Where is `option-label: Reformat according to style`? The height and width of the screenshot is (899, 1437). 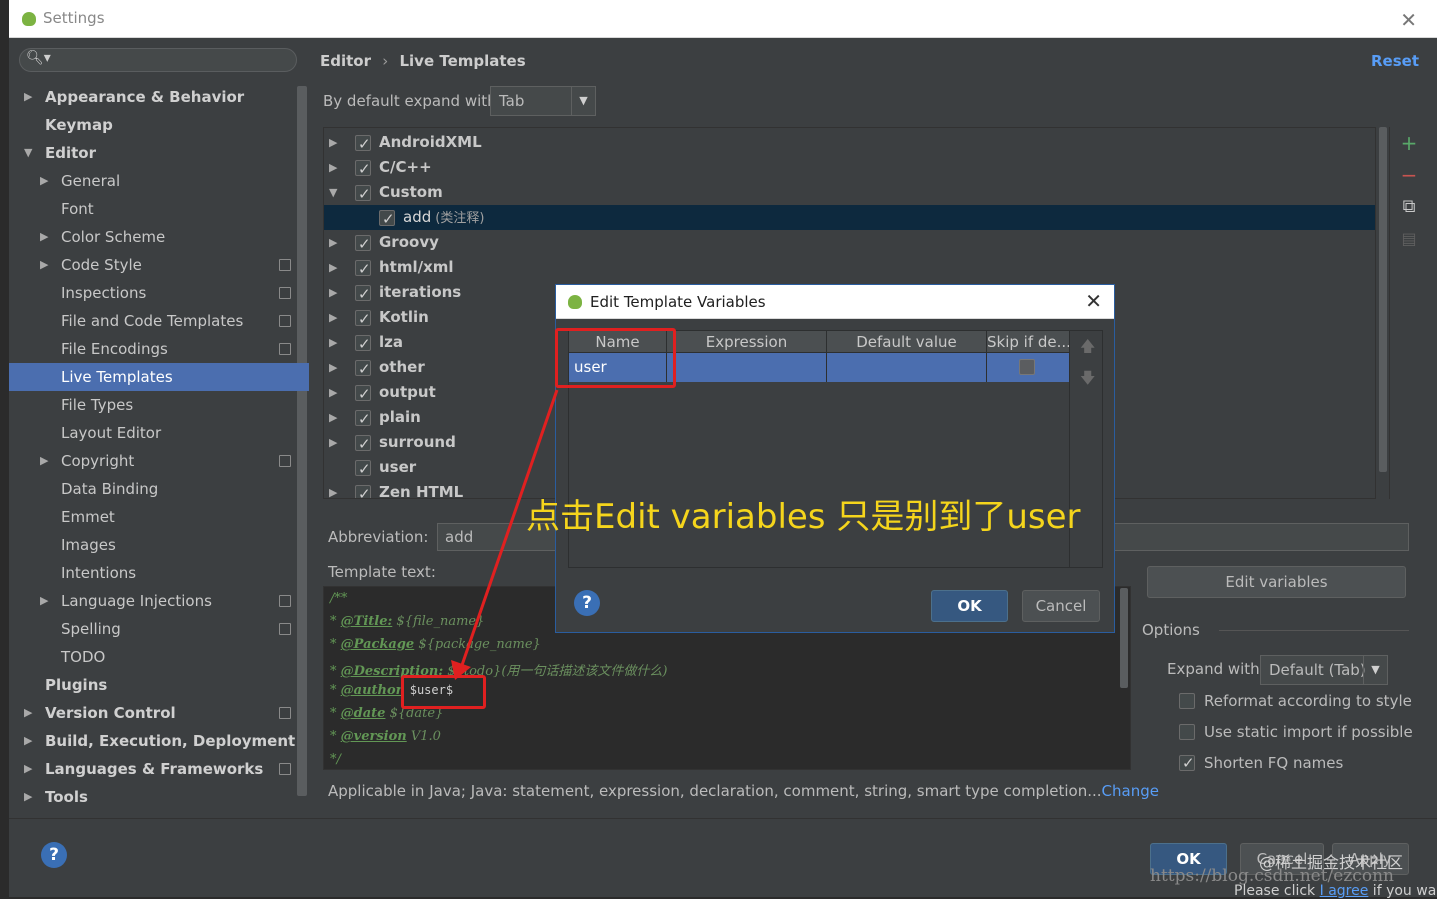 option-label: Reformat according to style is located at coordinates (1308, 701).